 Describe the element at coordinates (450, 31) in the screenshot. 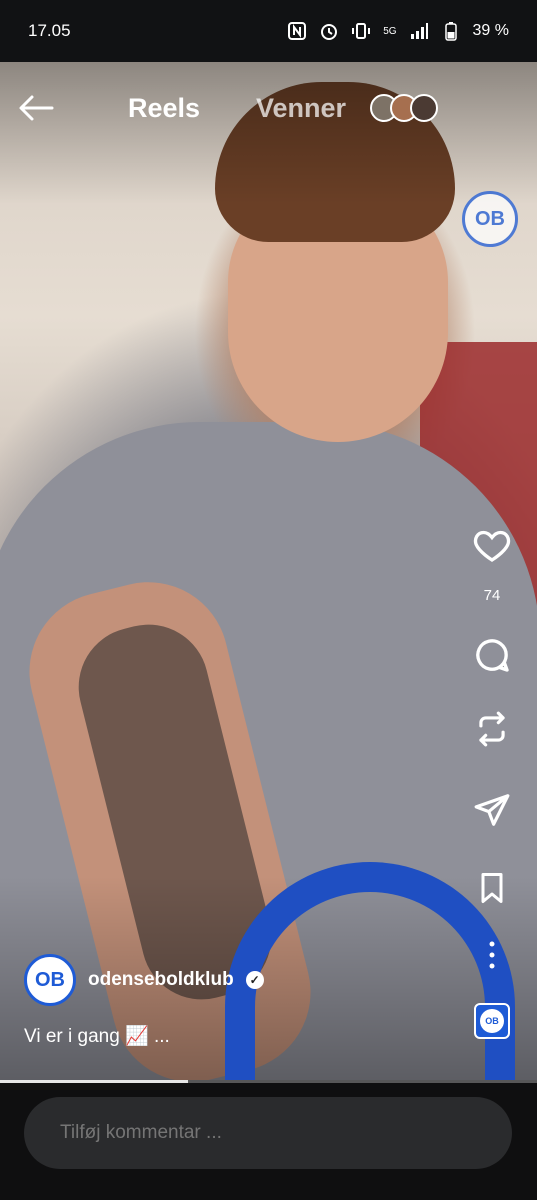

I see `battery-icon` at that location.